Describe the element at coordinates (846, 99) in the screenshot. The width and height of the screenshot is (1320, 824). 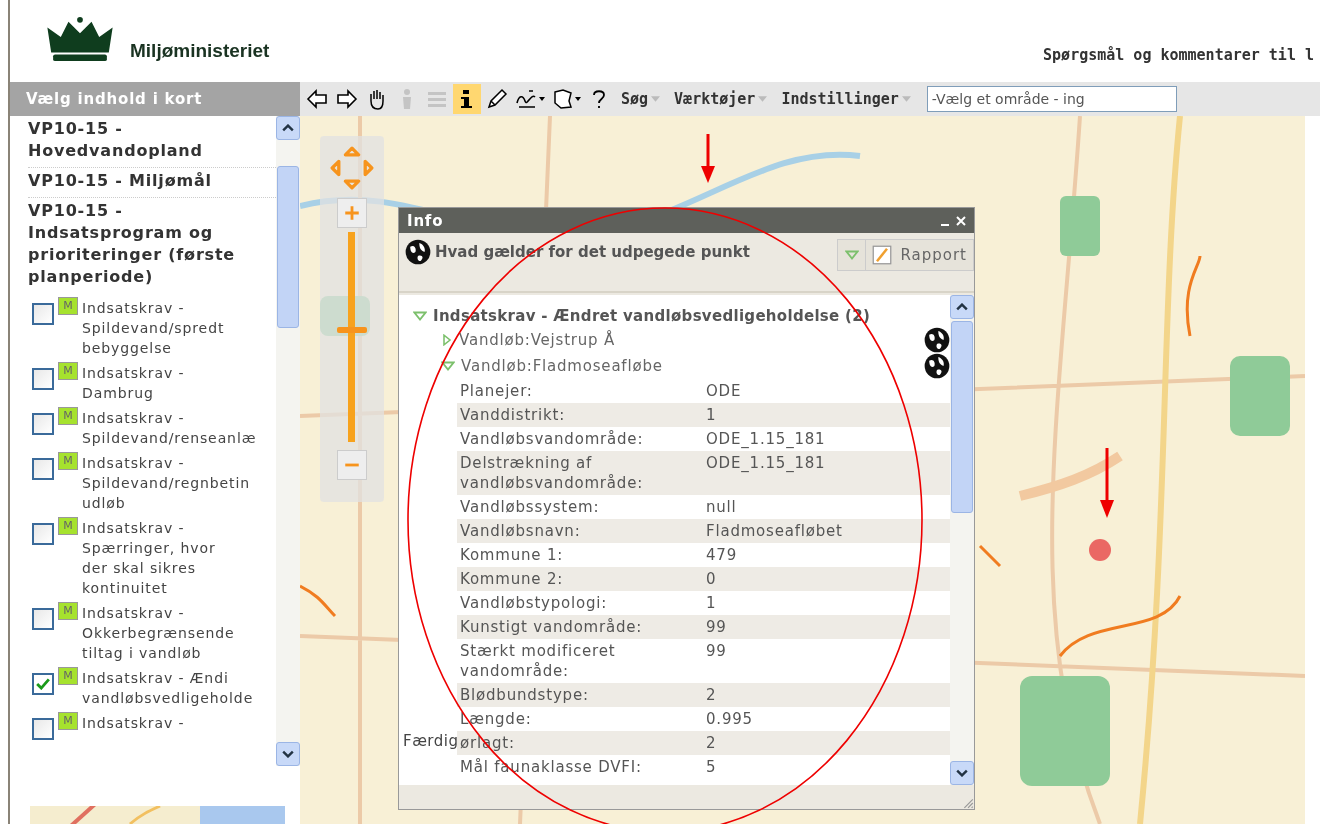
I see `menu-button: Indstillinger` at that location.